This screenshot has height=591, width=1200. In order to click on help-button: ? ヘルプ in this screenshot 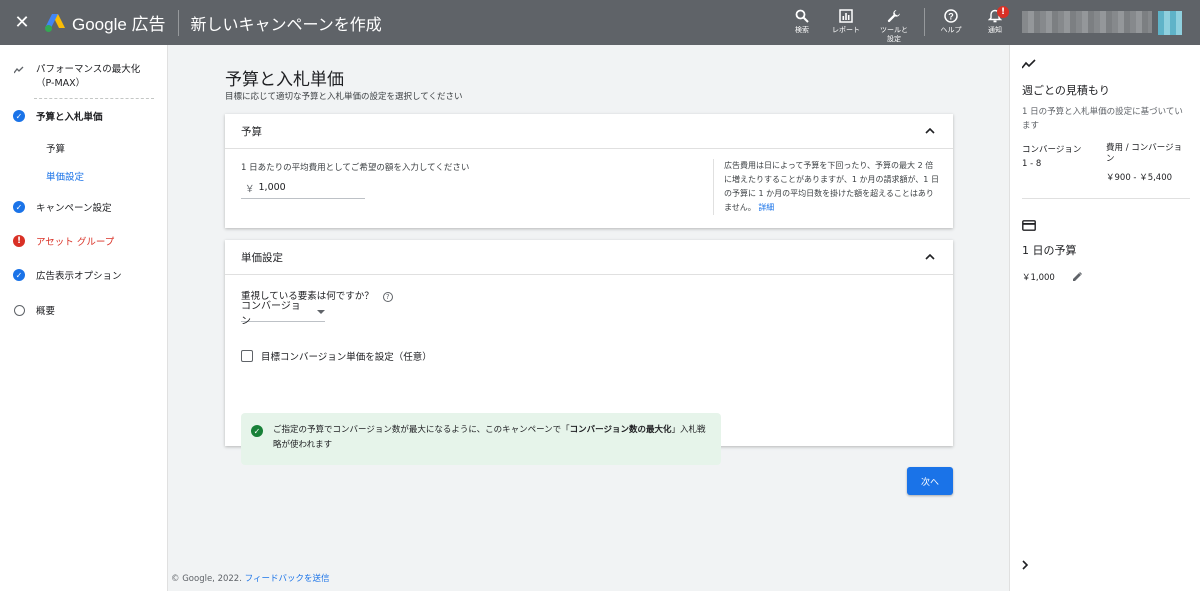, I will do `click(951, 22)`.